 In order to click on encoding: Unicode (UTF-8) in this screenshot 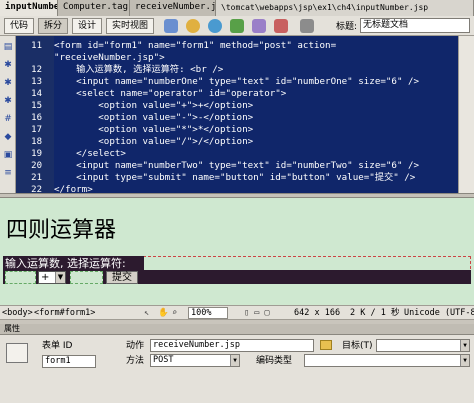, I will do `click(439, 313)`.